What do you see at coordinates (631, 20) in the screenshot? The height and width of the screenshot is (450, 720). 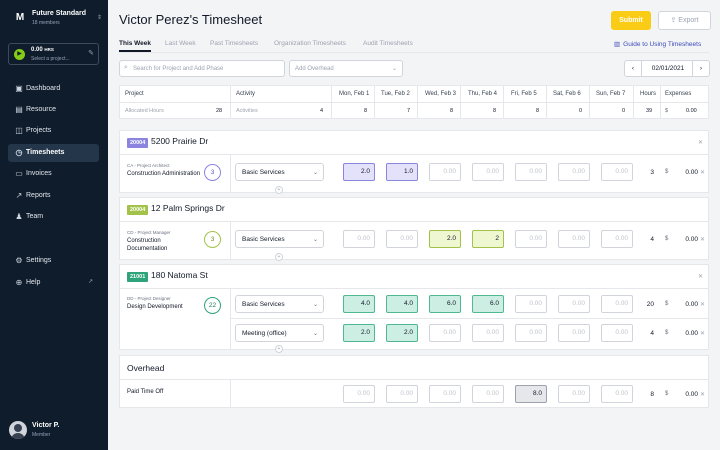 I see `submit-button: Submit` at bounding box center [631, 20].